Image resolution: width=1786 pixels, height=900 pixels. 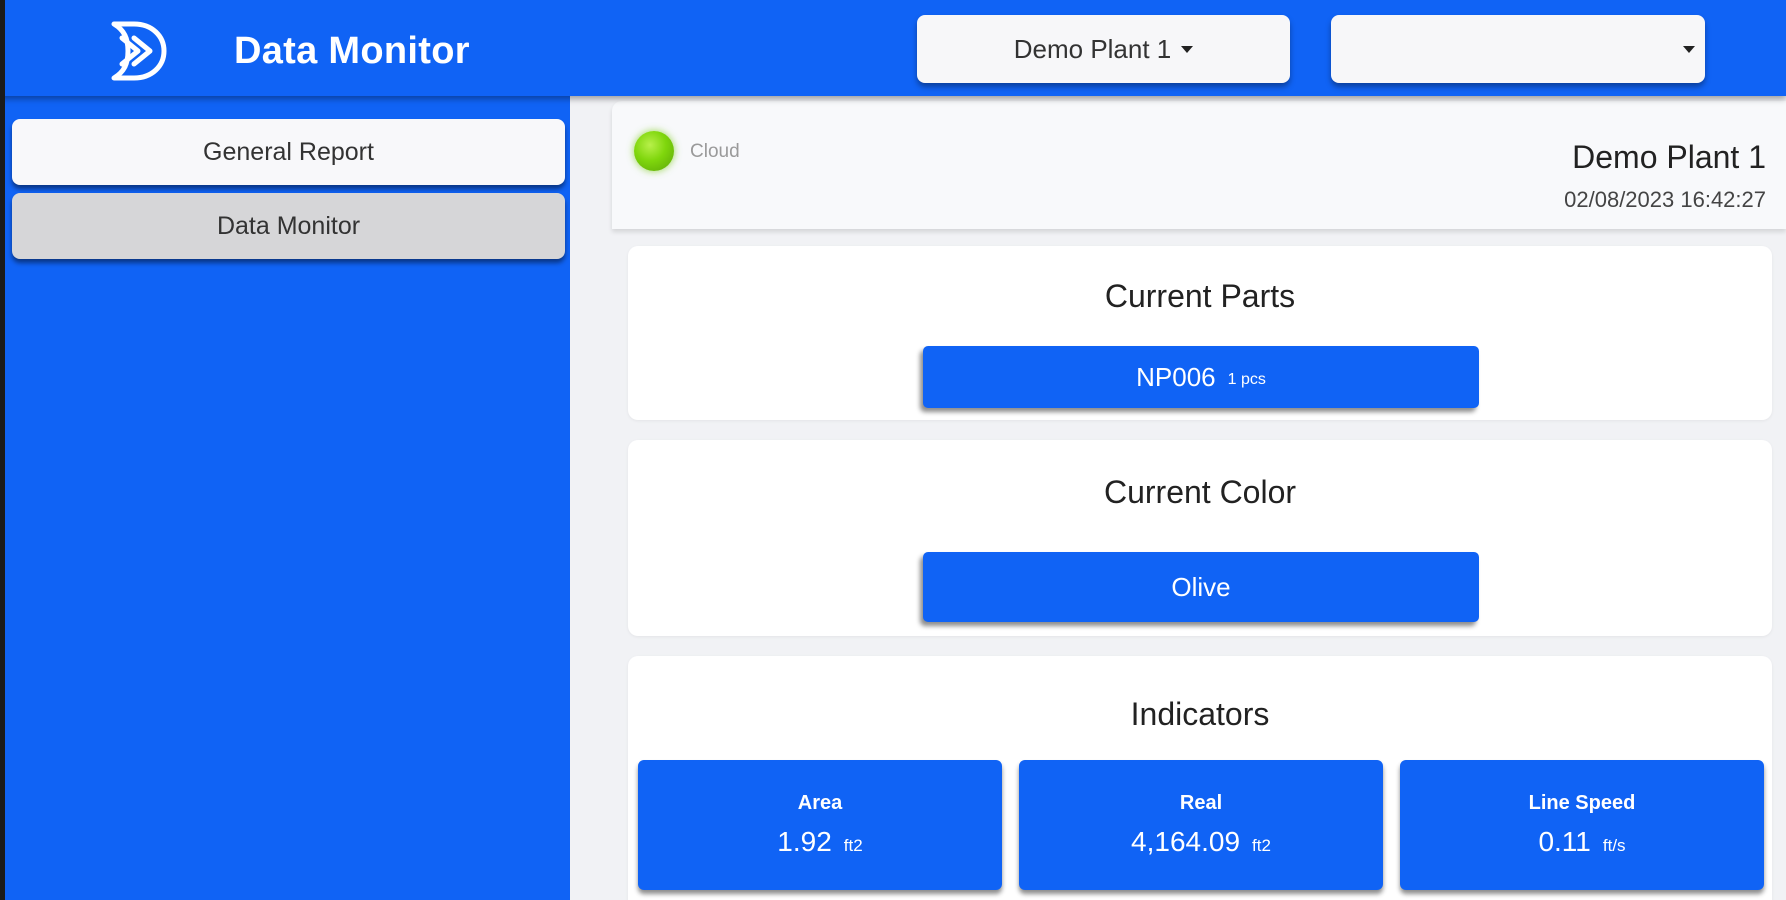 I want to click on sidebar-item-label: Data Monitor, so click(x=288, y=225).